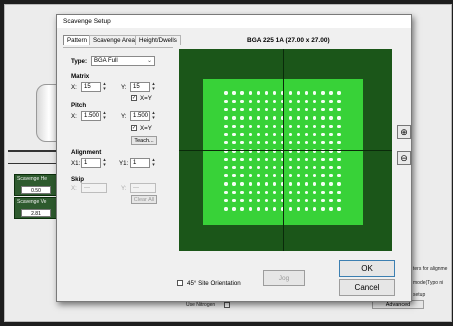 This screenshot has width=453, height=326. Describe the element at coordinates (146, 128) in the screenshot. I see `pitch-link-label: X=Y` at that location.